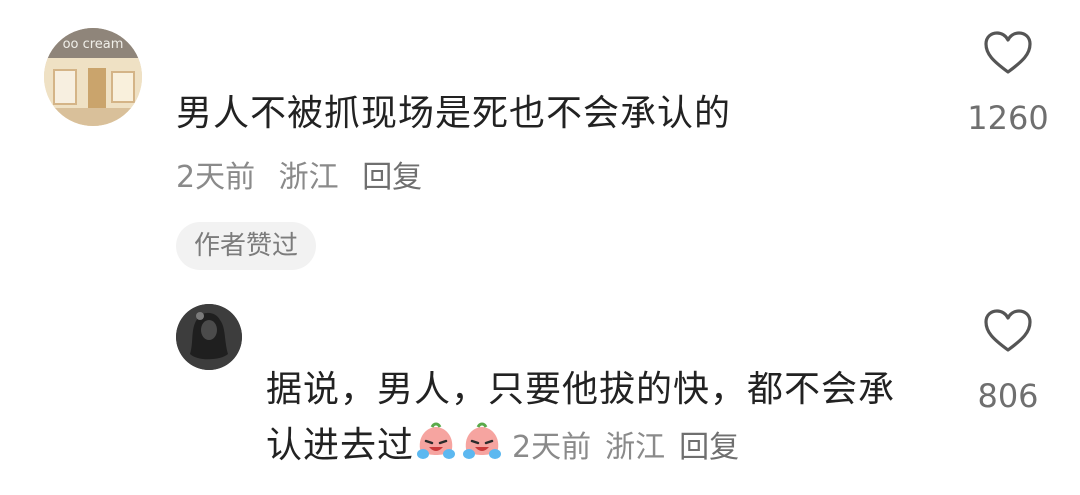 Image resolution: width=1080 pixels, height=495 pixels. I want to click on author-liked-badge: 作者赞过, so click(246, 246).